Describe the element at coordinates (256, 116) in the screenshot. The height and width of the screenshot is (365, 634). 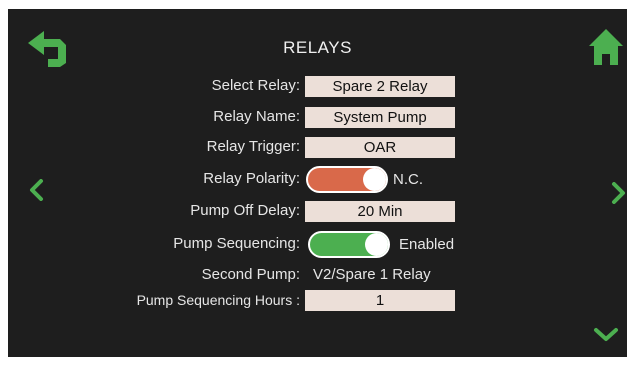
I see `relay-name-label: Relay Name:` at that location.